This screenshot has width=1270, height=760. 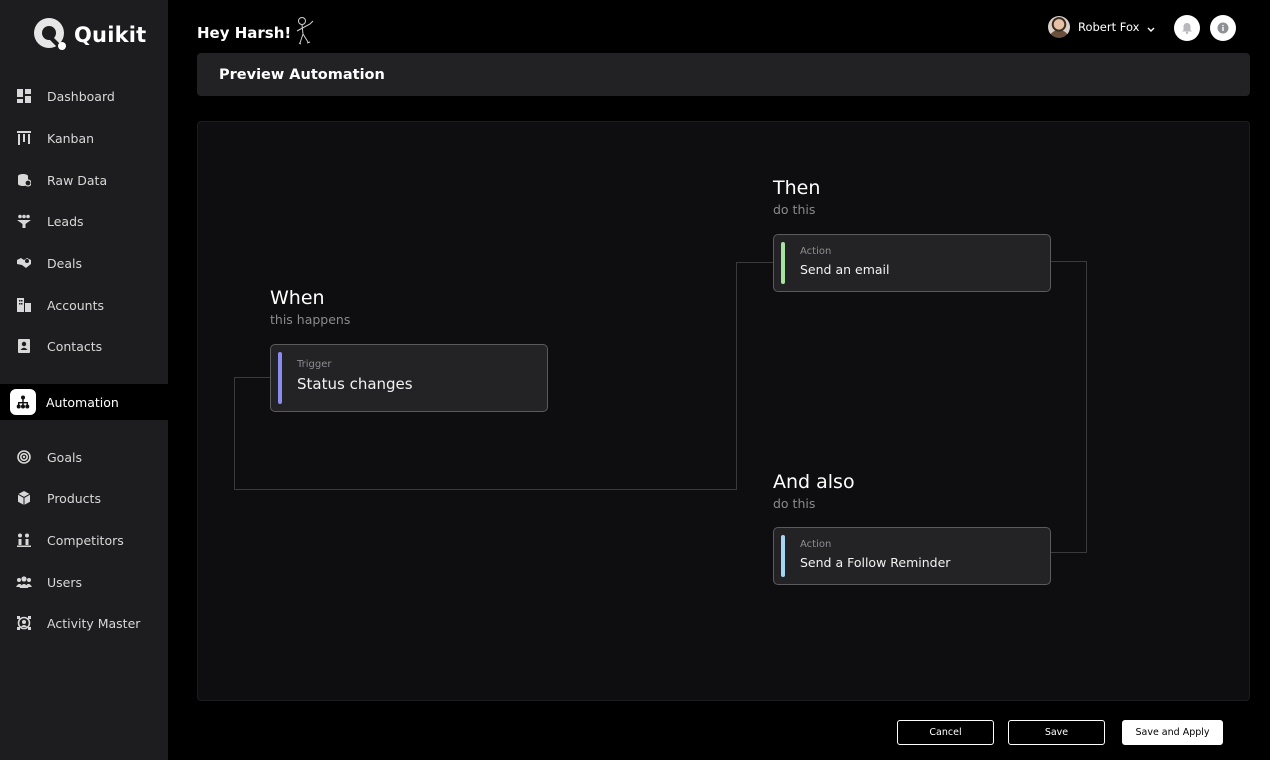 I want to click on save-and-apply-button-label: Save and Apply, so click(x=1172, y=732).